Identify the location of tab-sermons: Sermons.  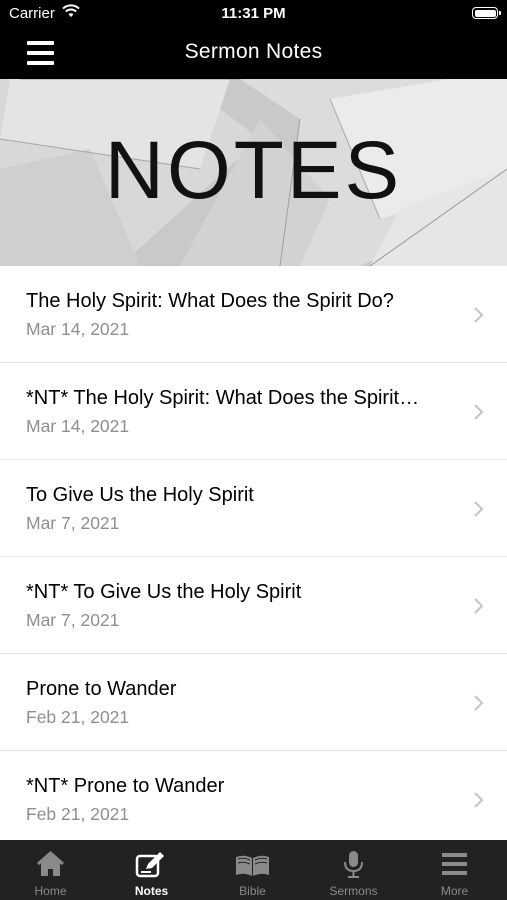
(353, 870).